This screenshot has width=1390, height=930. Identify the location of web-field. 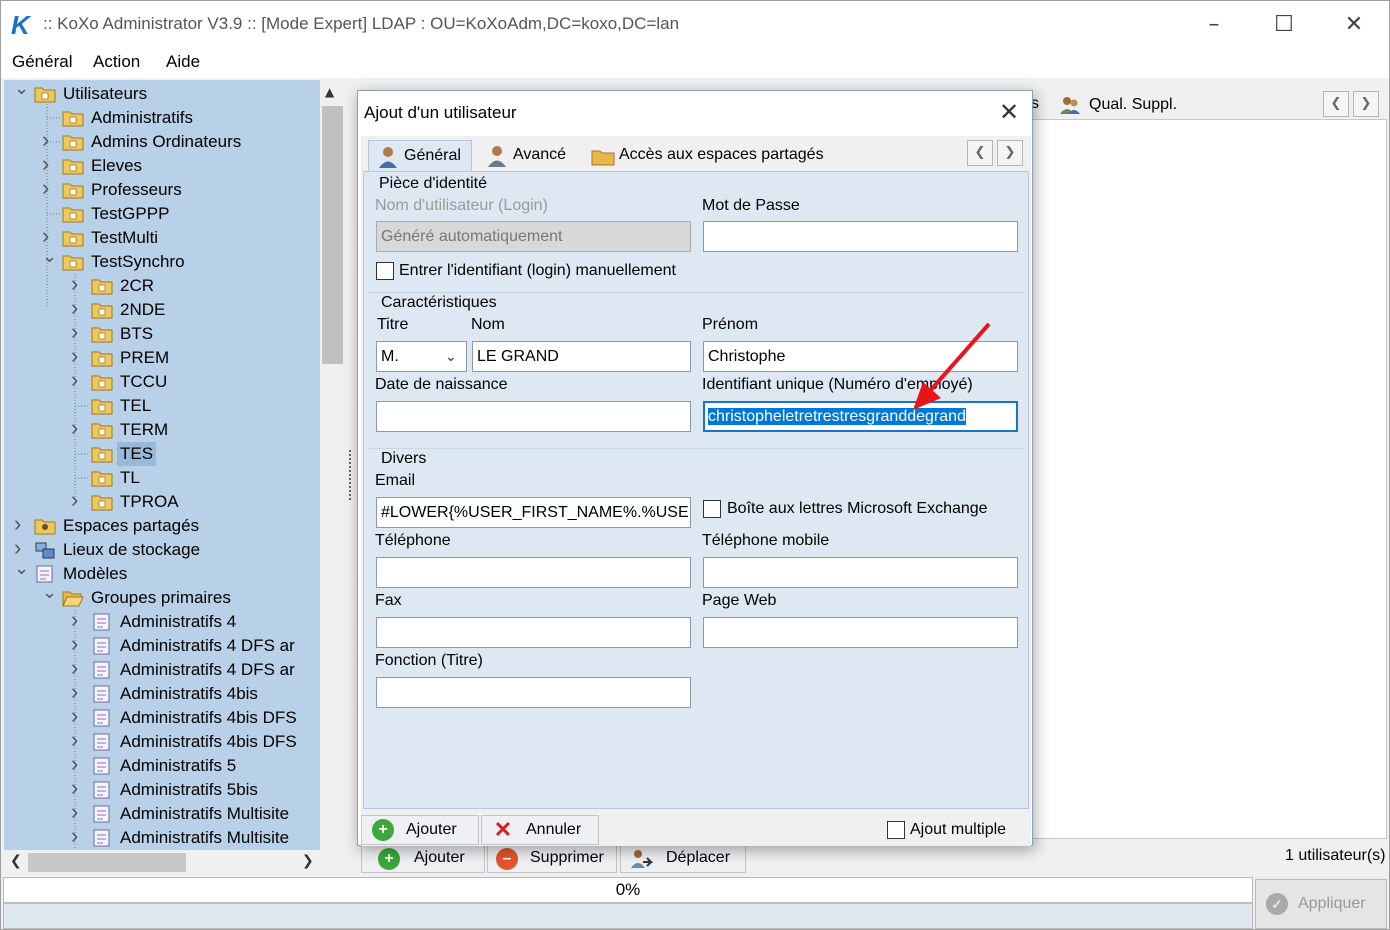
(860, 632).